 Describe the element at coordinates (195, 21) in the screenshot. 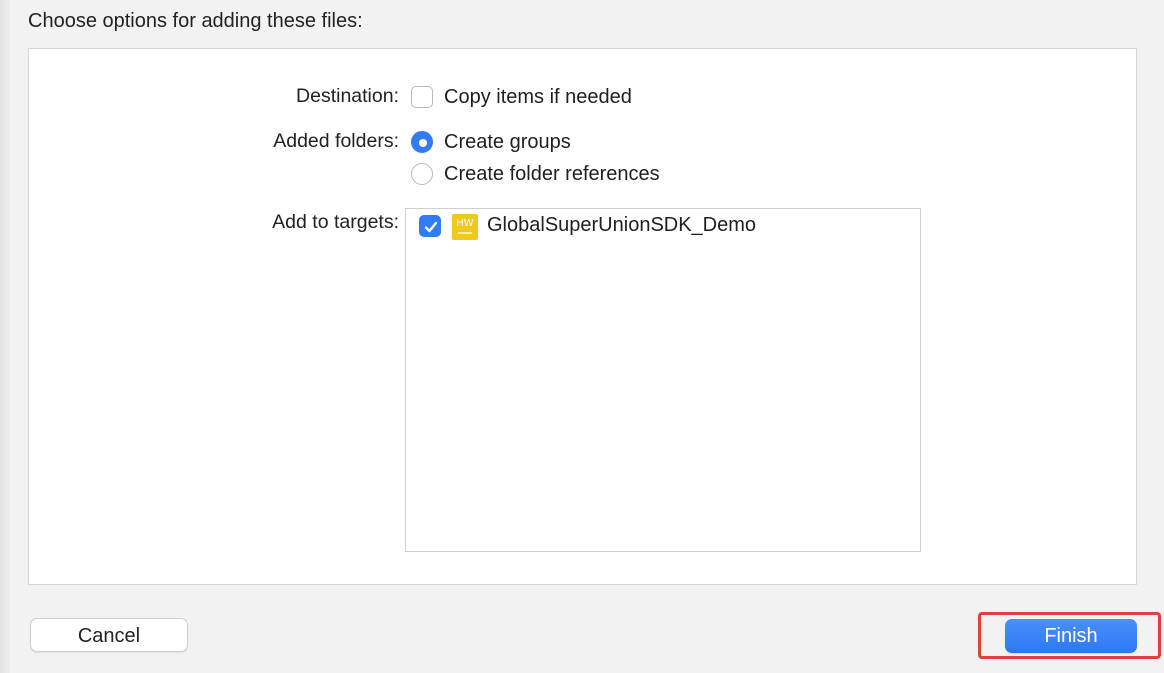

I see `dialog-heading: Choose options for adding these files:` at that location.